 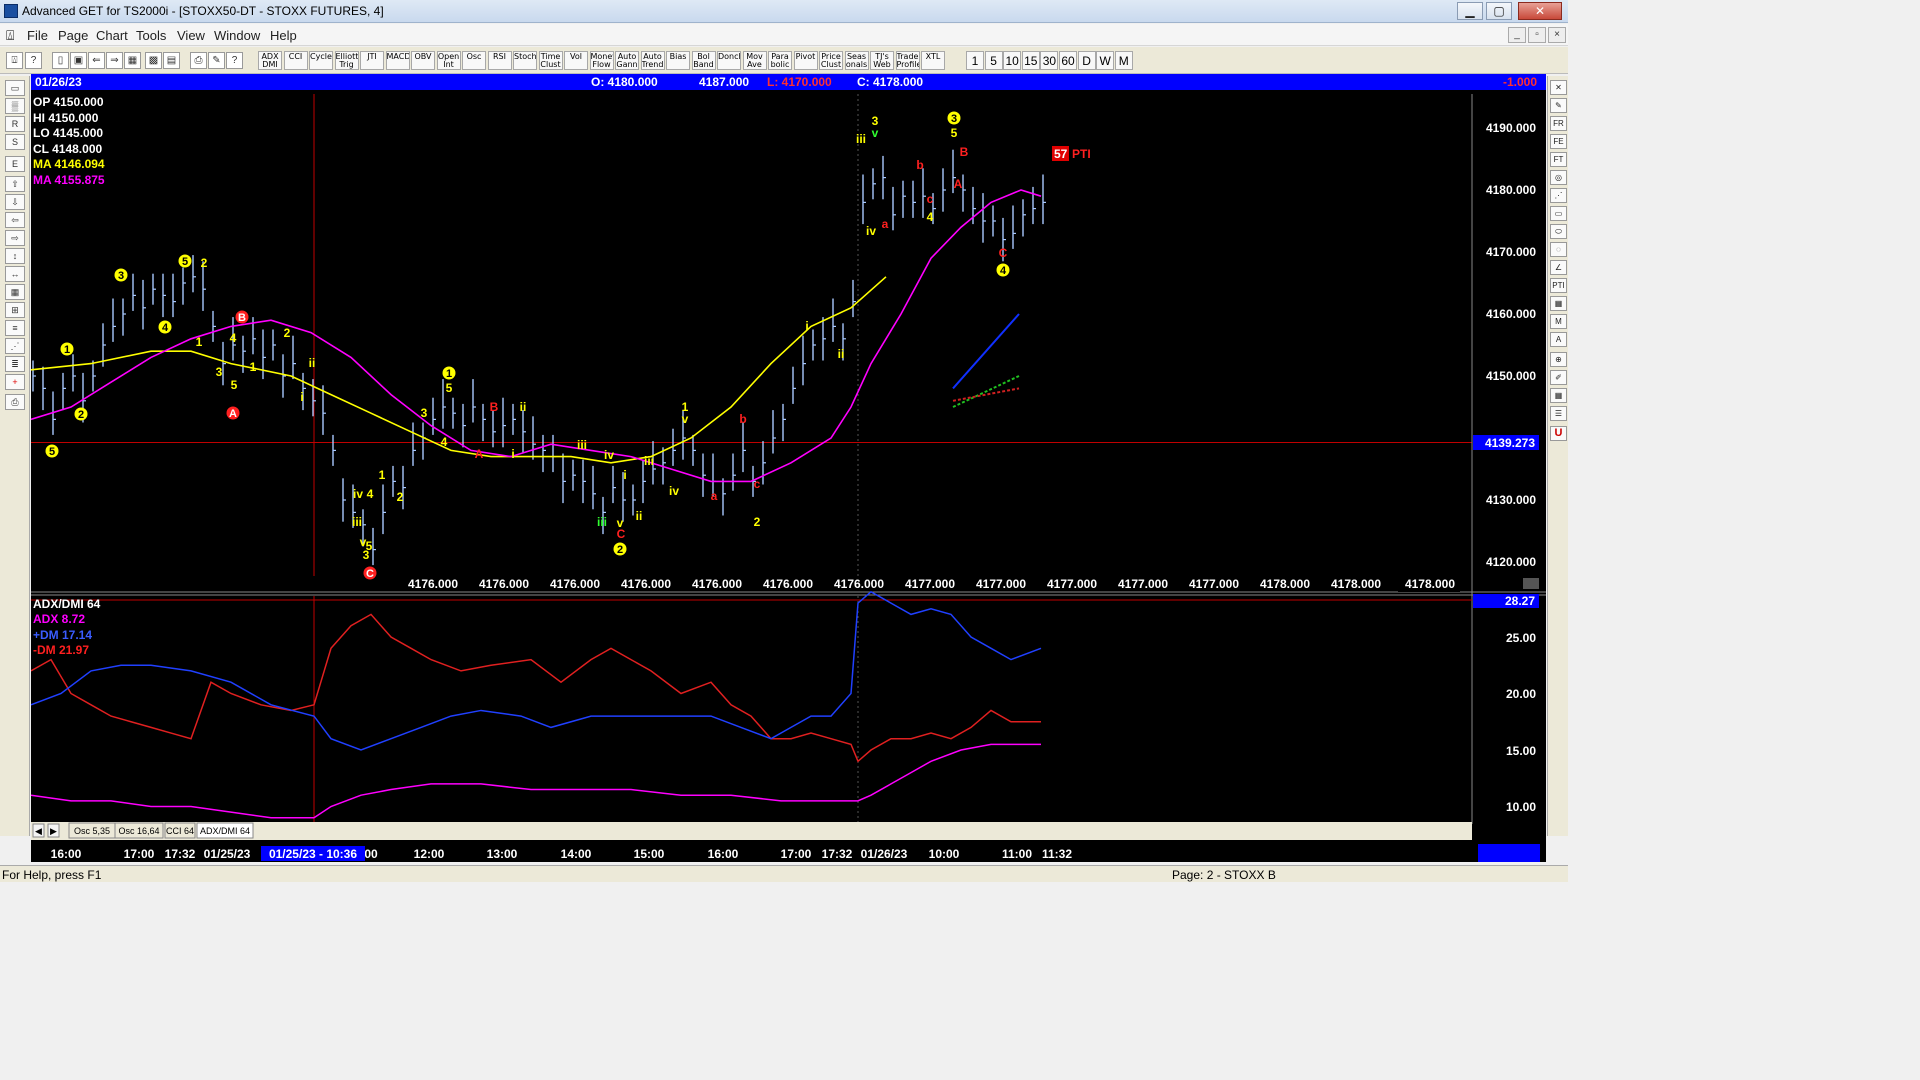 I want to click on down-arrow-icon: ⇩, so click(x=15, y=202).